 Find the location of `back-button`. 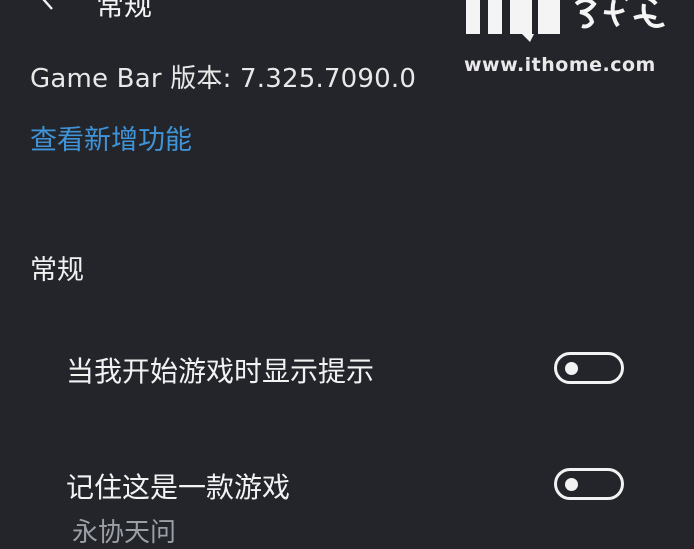

back-button is located at coordinates (48, 7).